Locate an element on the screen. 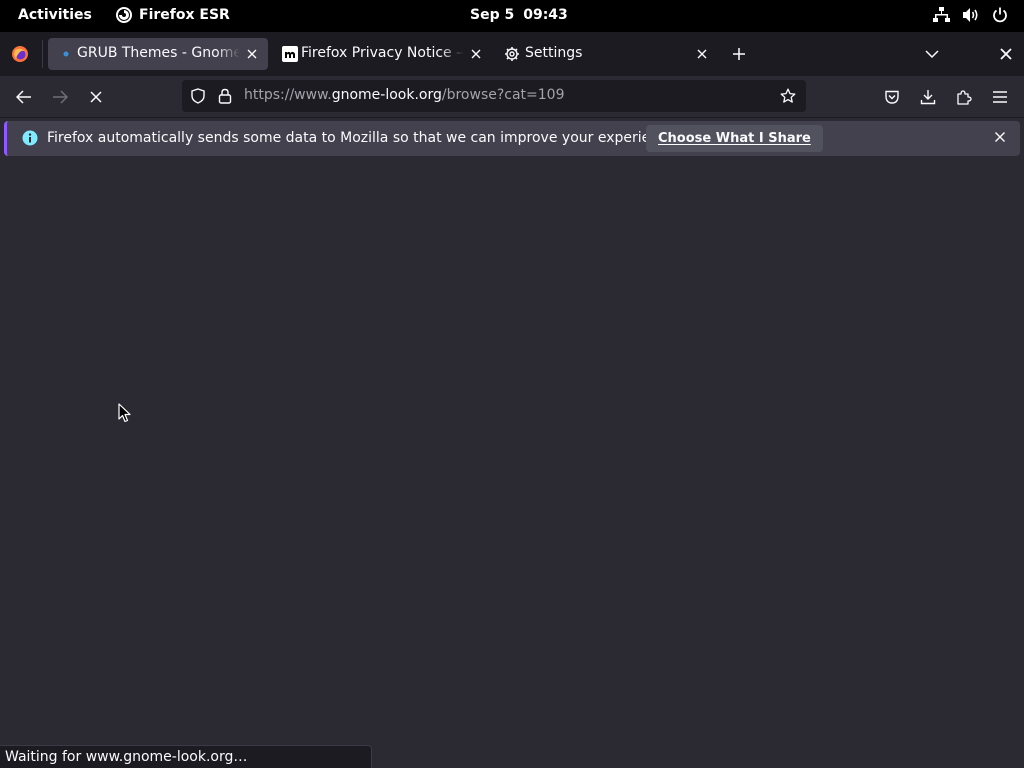 Image resolution: width=1024 pixels, height=768 pixels. forward-arrow-icon is located at coordinates (60, 97).